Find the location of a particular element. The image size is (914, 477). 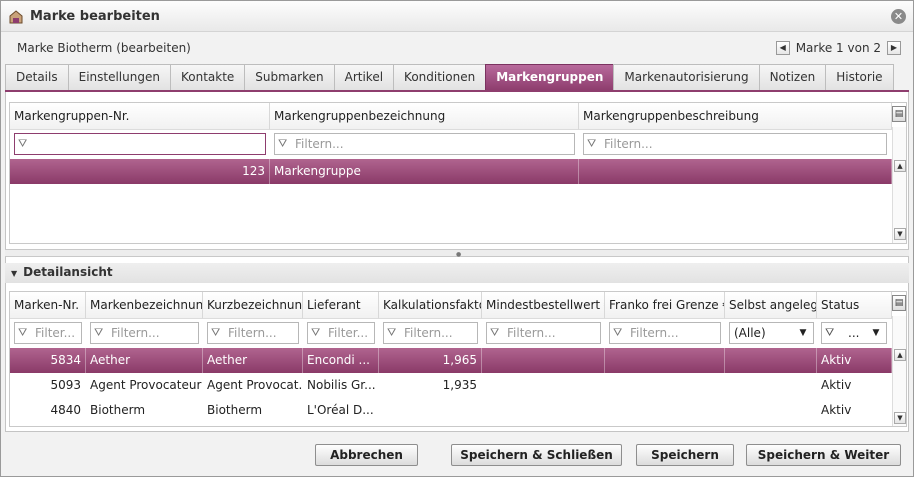

cell-brand-number: 5834 is located at coordinates (48, 360).